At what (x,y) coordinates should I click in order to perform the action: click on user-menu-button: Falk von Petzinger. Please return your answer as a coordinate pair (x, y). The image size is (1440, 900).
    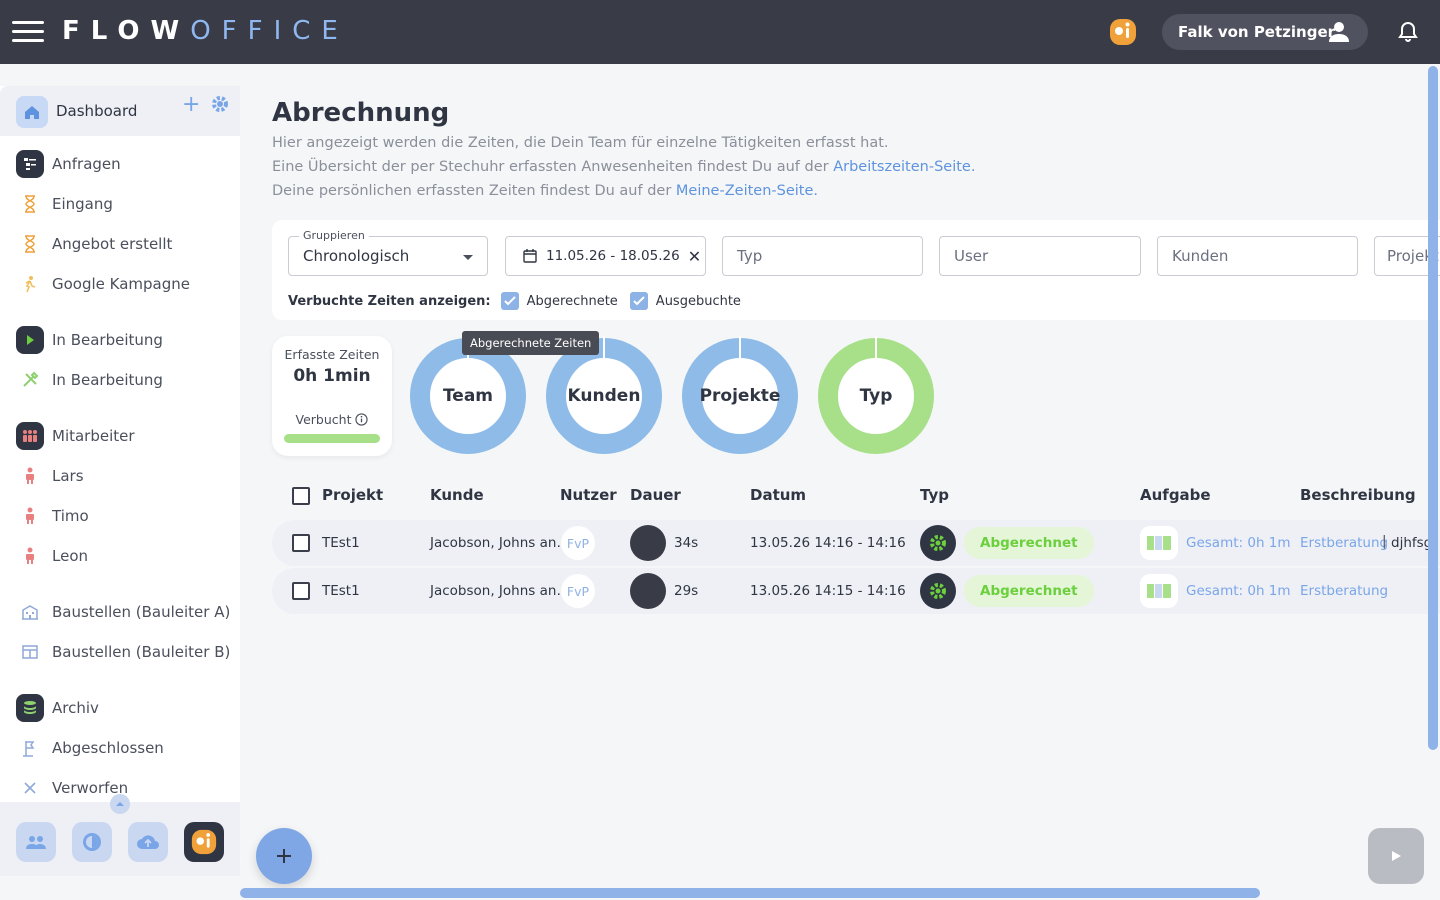
    Looking at the image, I should click on (1265, 32).